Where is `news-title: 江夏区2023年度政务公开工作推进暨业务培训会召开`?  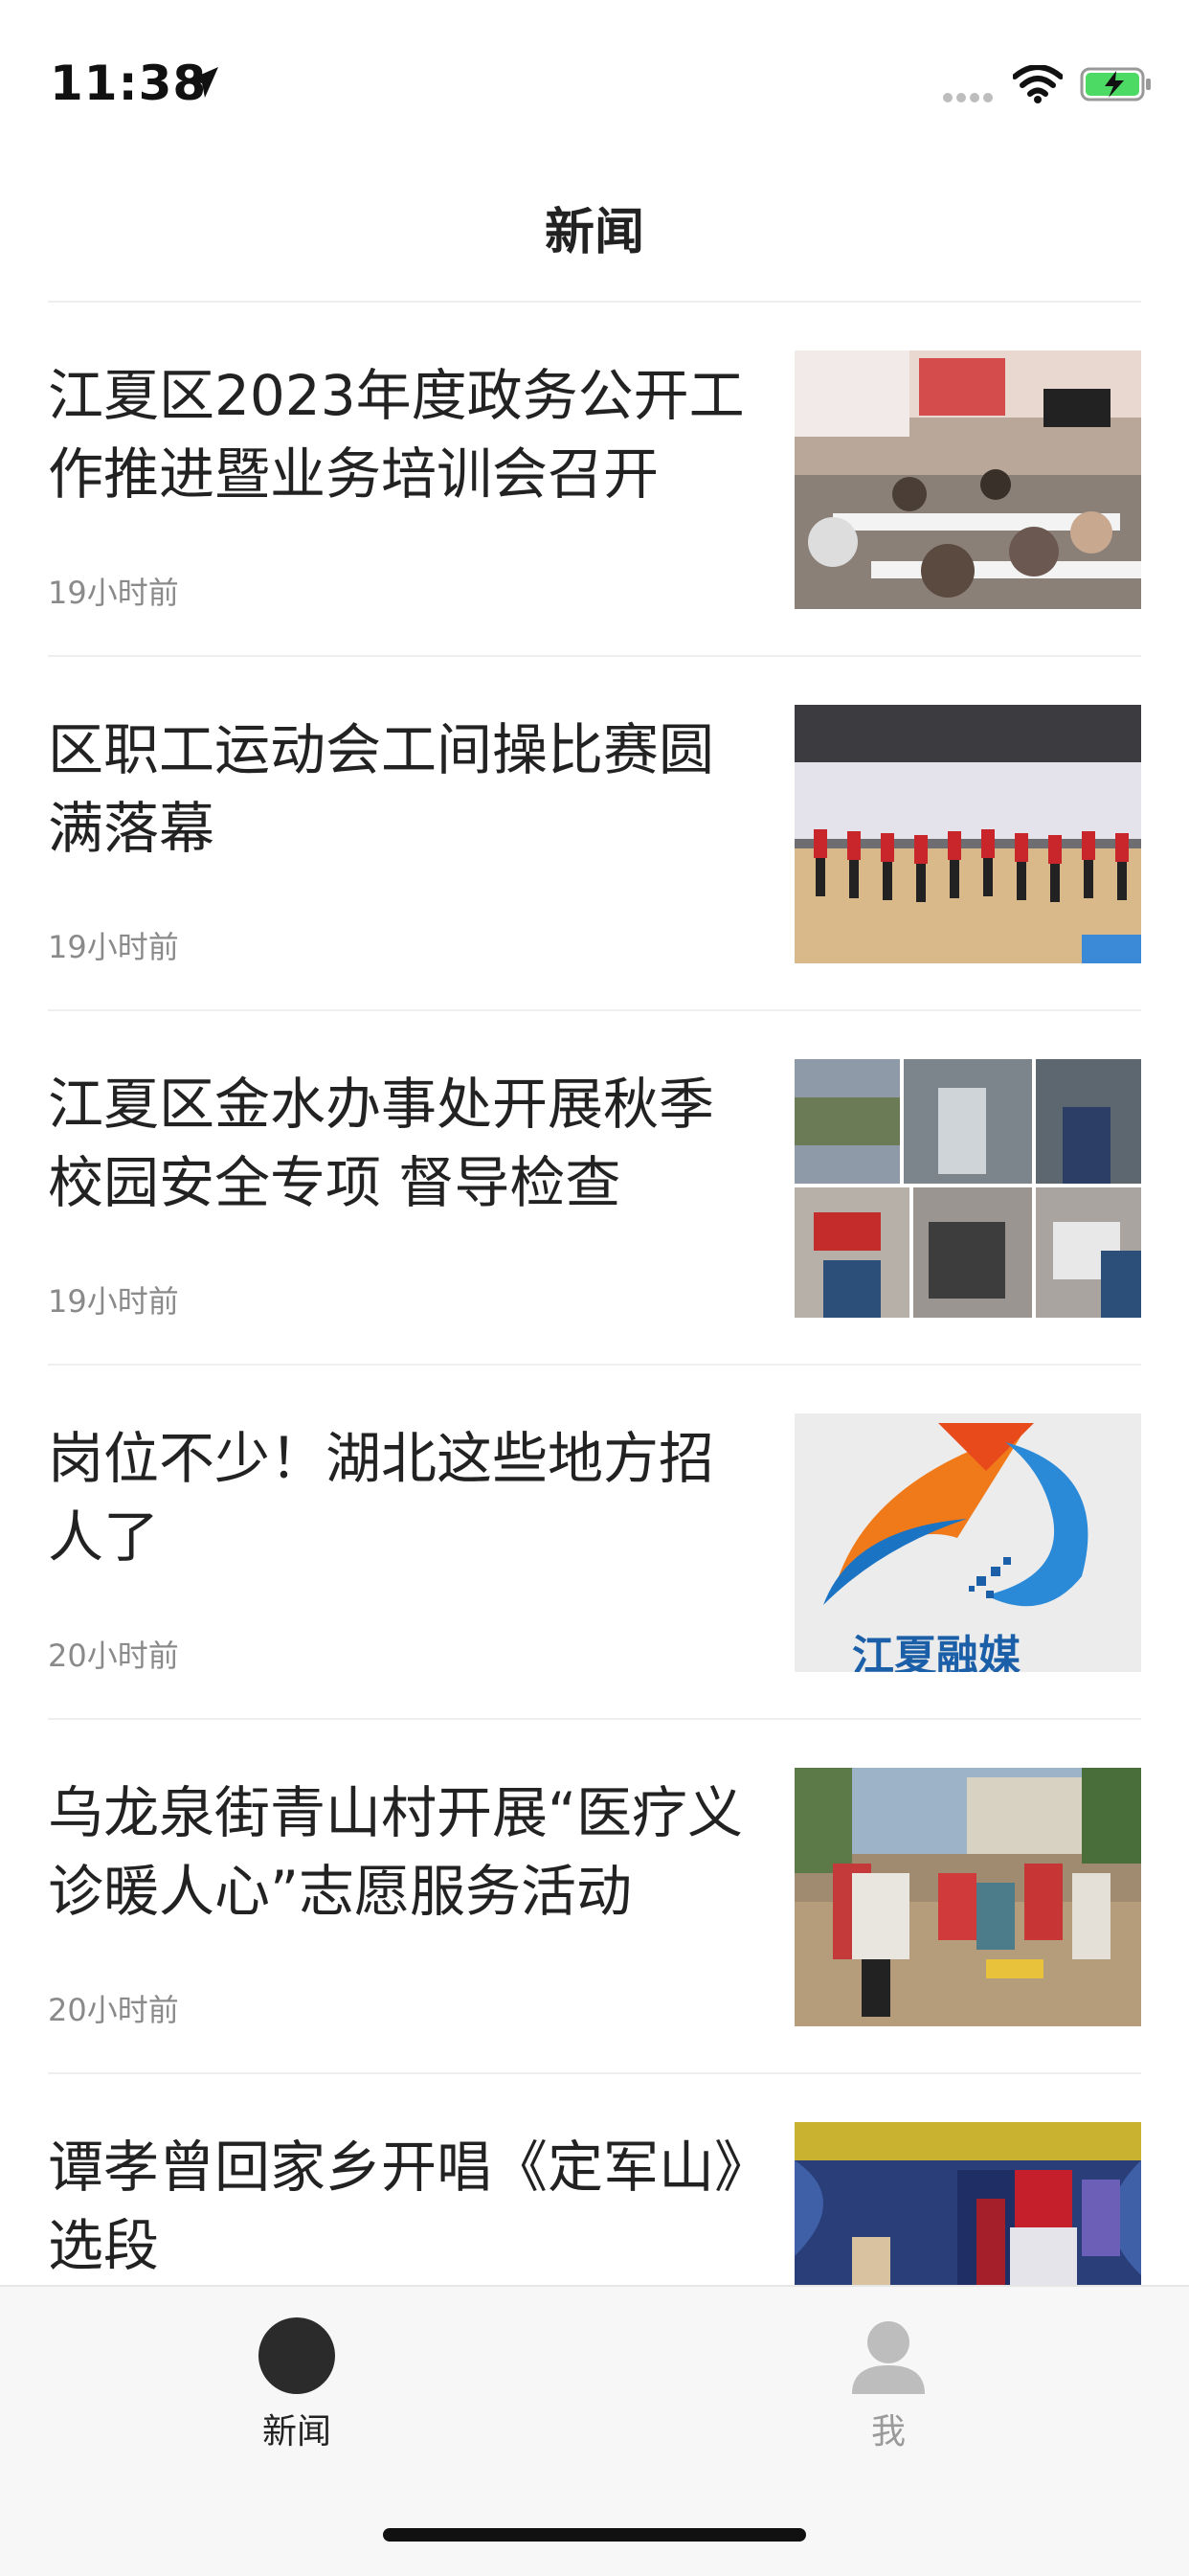 news-title: 江夏区2023年度政务公开工作推进暨业务培训会召开 is located at coordinates (396, 435).